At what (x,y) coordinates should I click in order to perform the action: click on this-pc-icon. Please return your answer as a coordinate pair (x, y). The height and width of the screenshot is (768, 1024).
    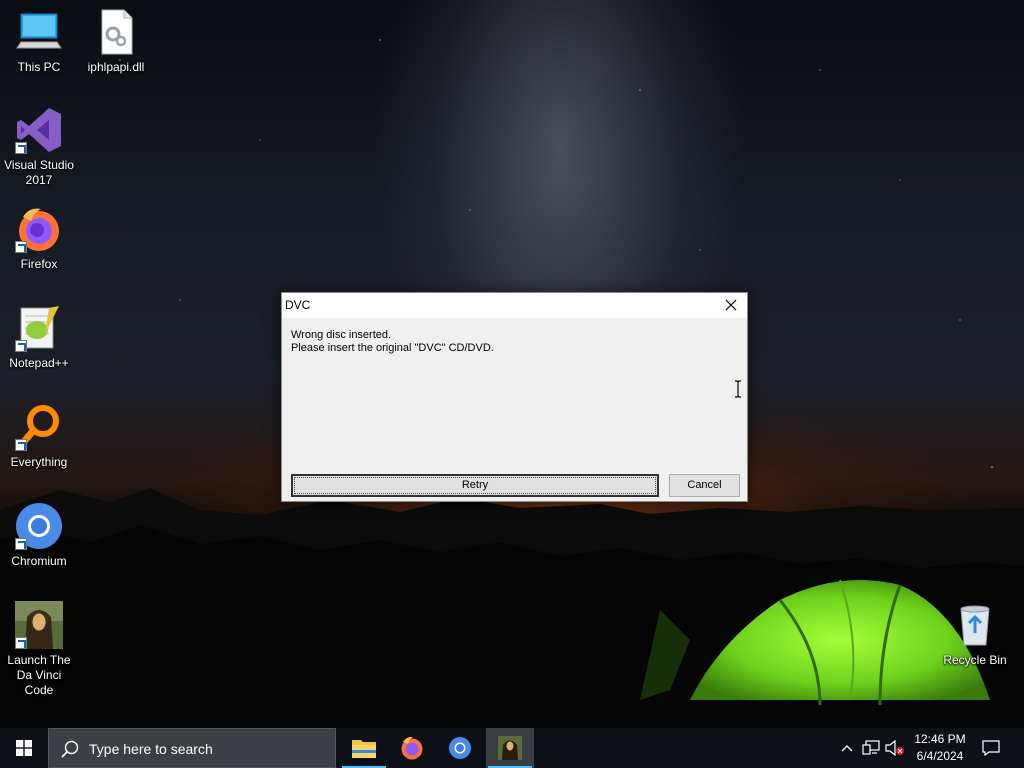
    Looking at the image, I should click on (39, 32).